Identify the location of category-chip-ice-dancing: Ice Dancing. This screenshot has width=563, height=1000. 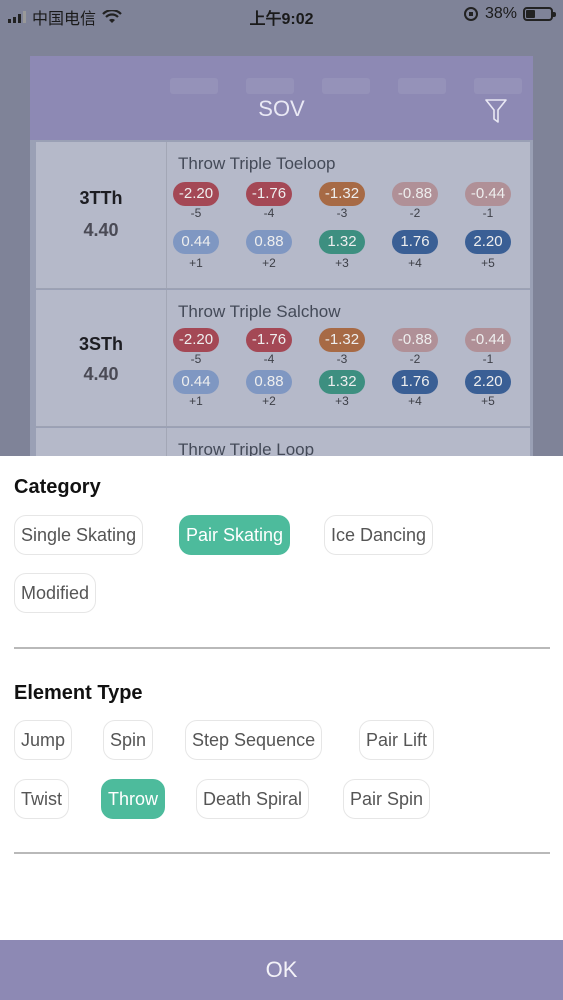
(379, 535).